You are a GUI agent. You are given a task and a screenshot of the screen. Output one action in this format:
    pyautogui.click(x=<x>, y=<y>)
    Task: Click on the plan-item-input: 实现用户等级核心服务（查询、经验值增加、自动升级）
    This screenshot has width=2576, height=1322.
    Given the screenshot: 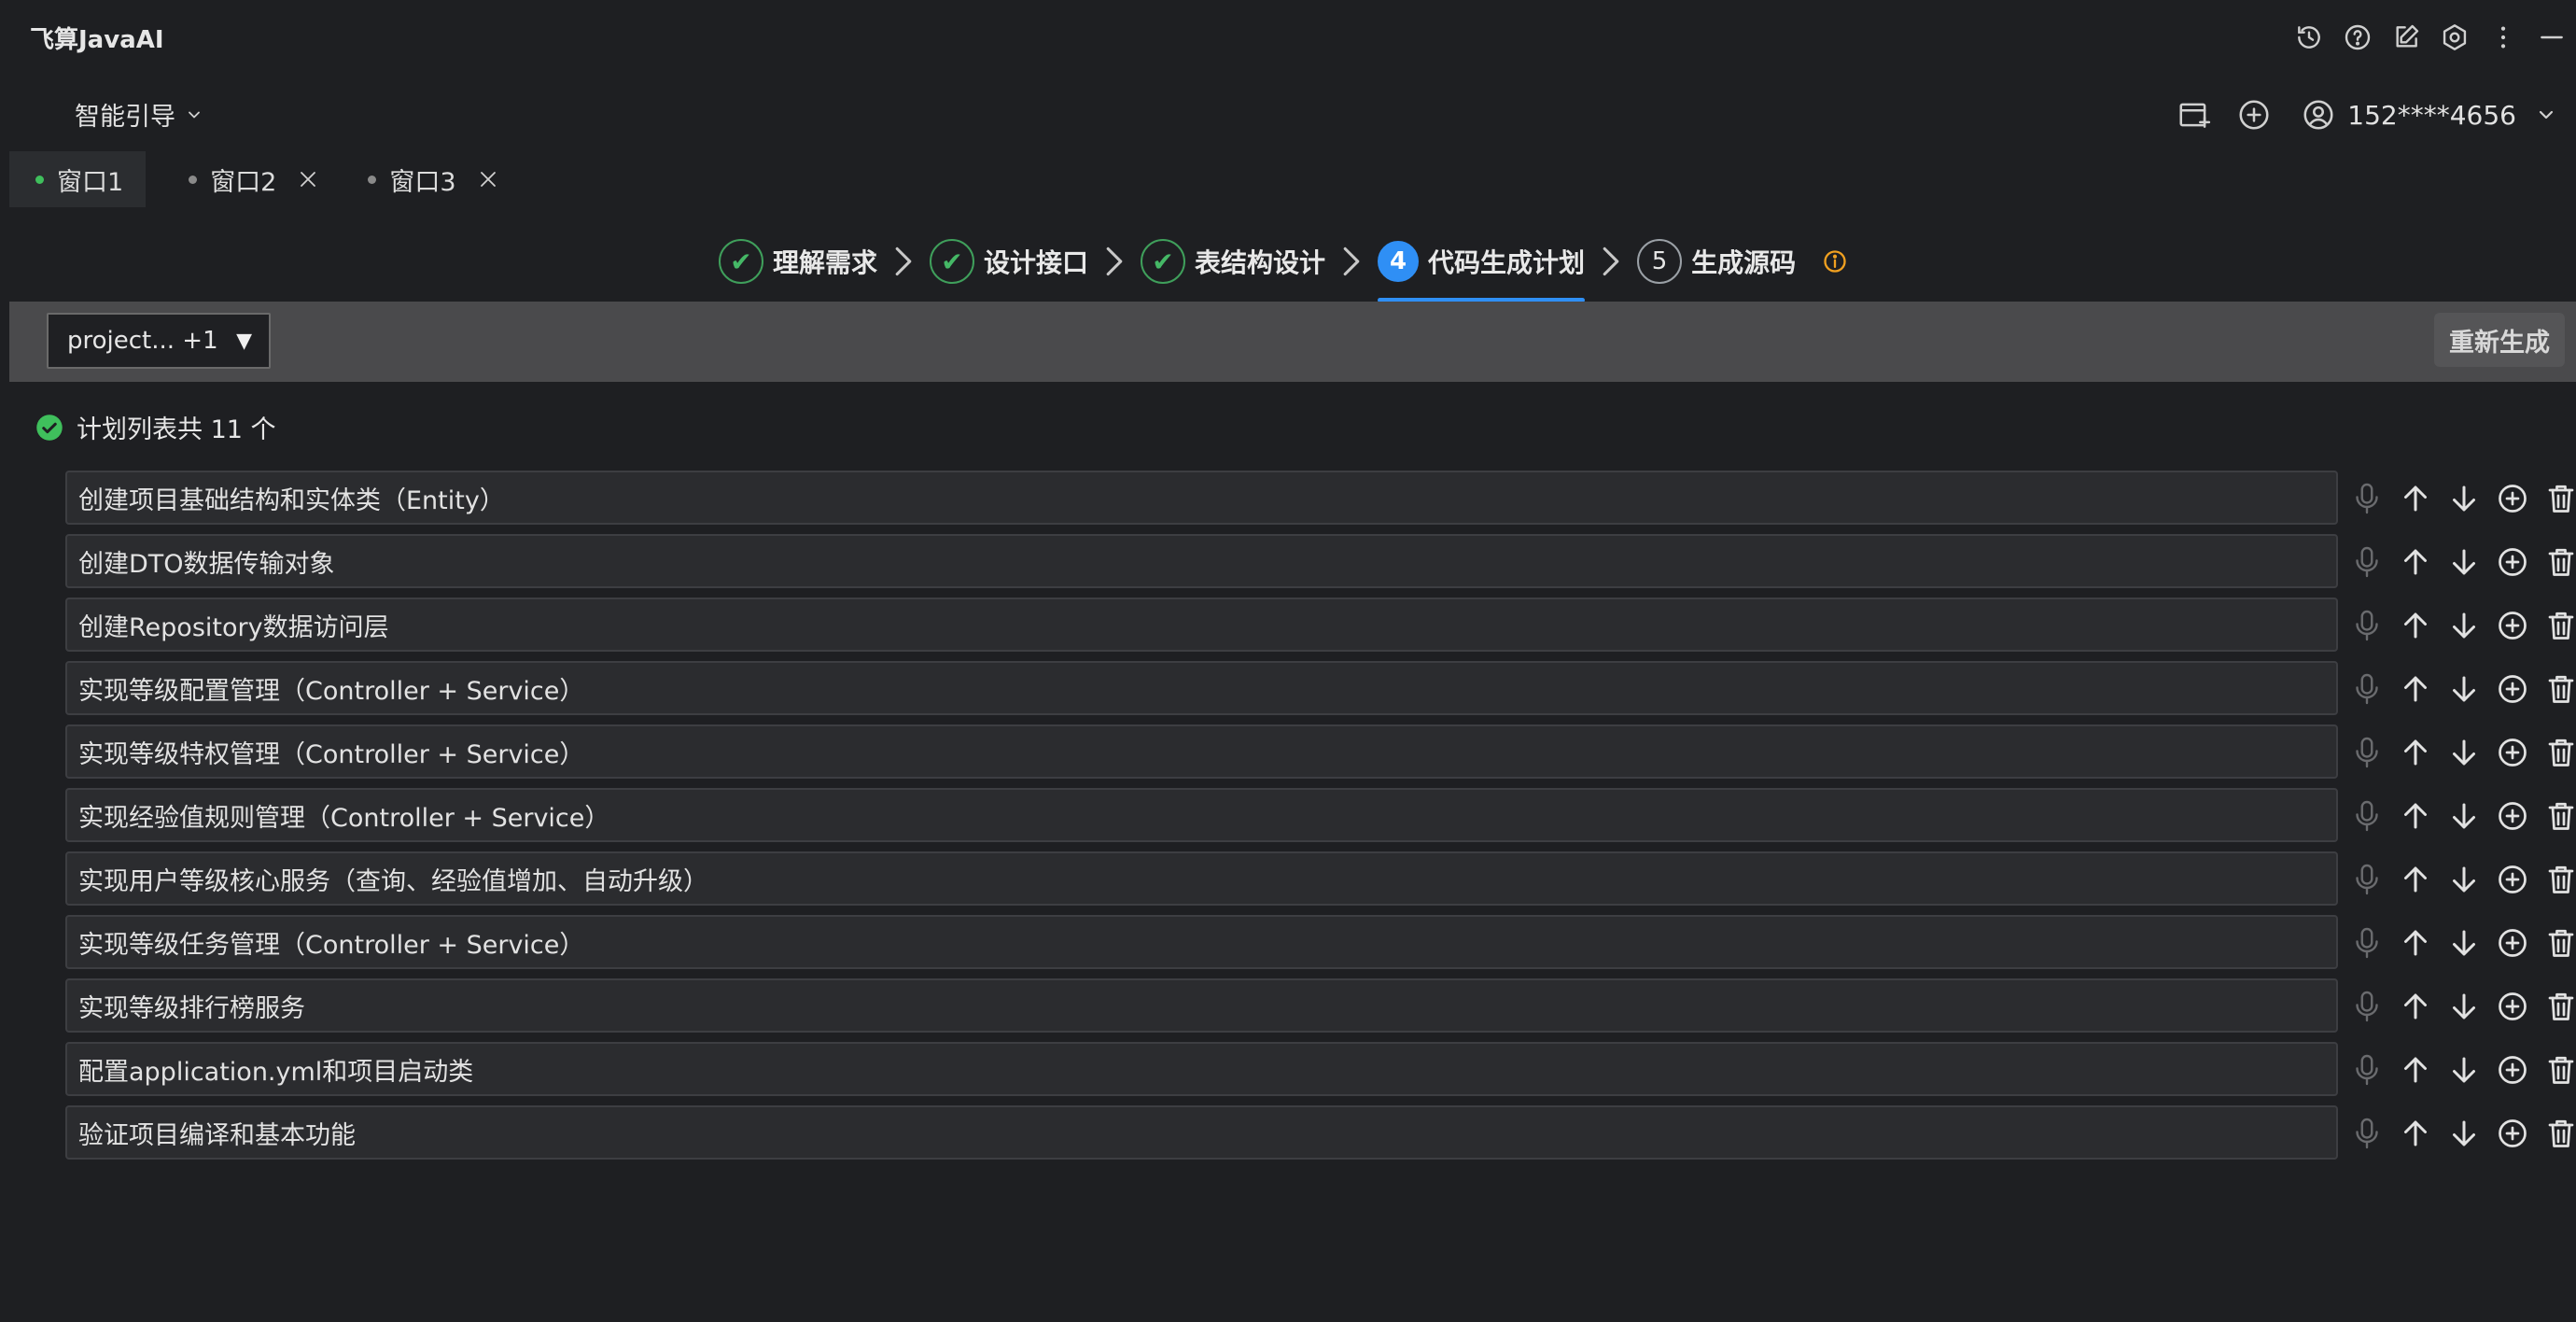 What is the action you would take?
    pyautogui.click(x=1201, y=879)
    